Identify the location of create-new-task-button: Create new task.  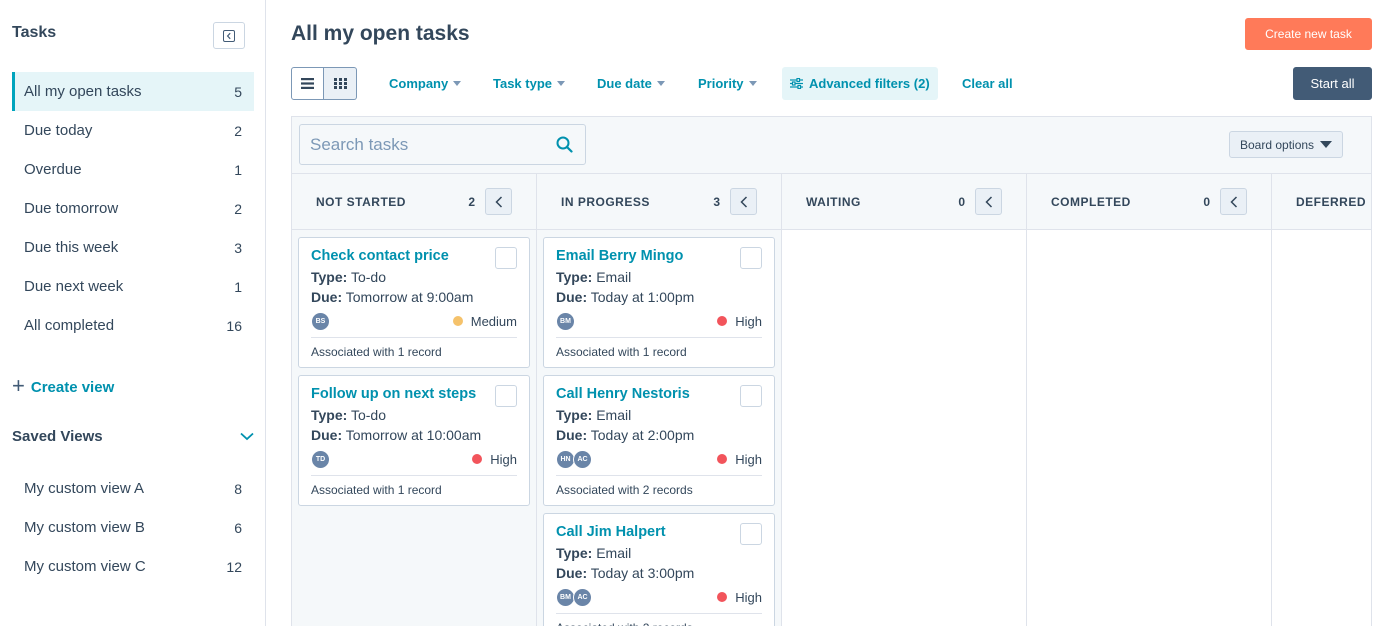
(1308, 34).